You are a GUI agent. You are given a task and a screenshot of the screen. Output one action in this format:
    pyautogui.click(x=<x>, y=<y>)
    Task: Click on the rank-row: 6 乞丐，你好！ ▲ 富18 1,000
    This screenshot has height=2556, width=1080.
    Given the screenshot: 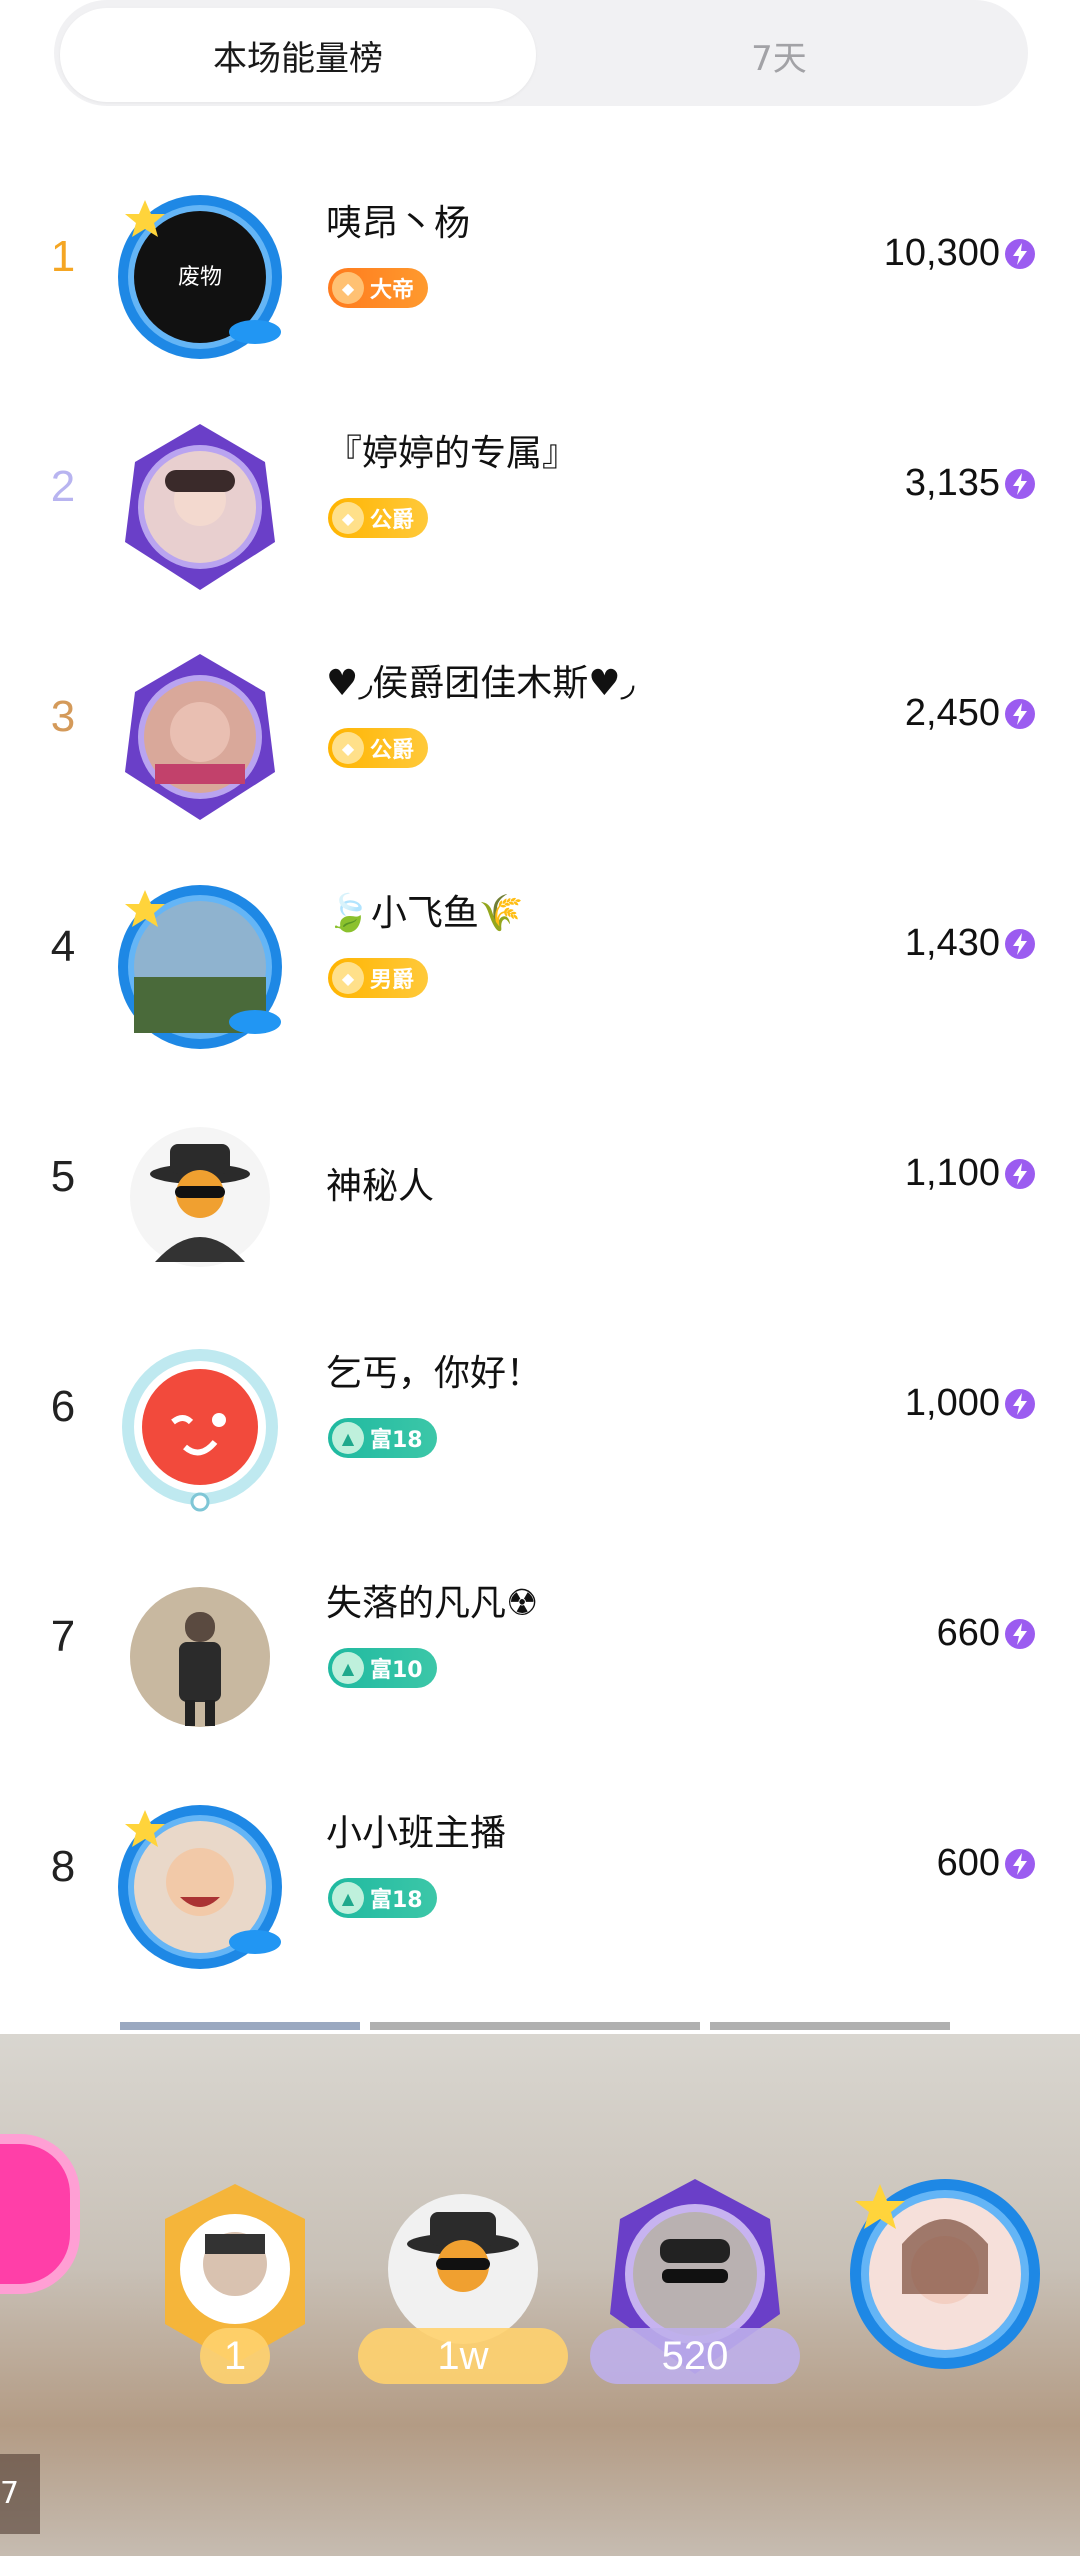 What is the action you would take?
    pyautogui.click(x=540, y=1407)
    